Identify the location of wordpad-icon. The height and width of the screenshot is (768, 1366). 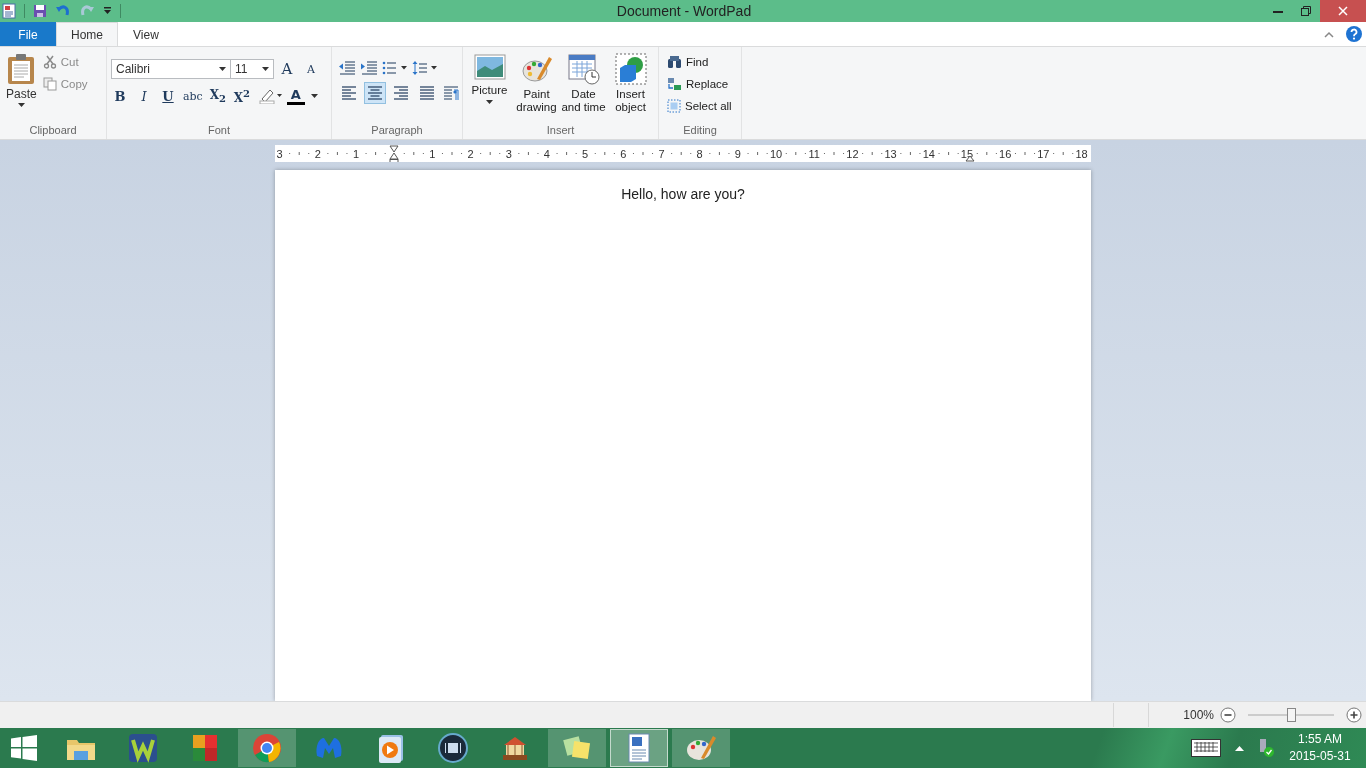
(9, 11).